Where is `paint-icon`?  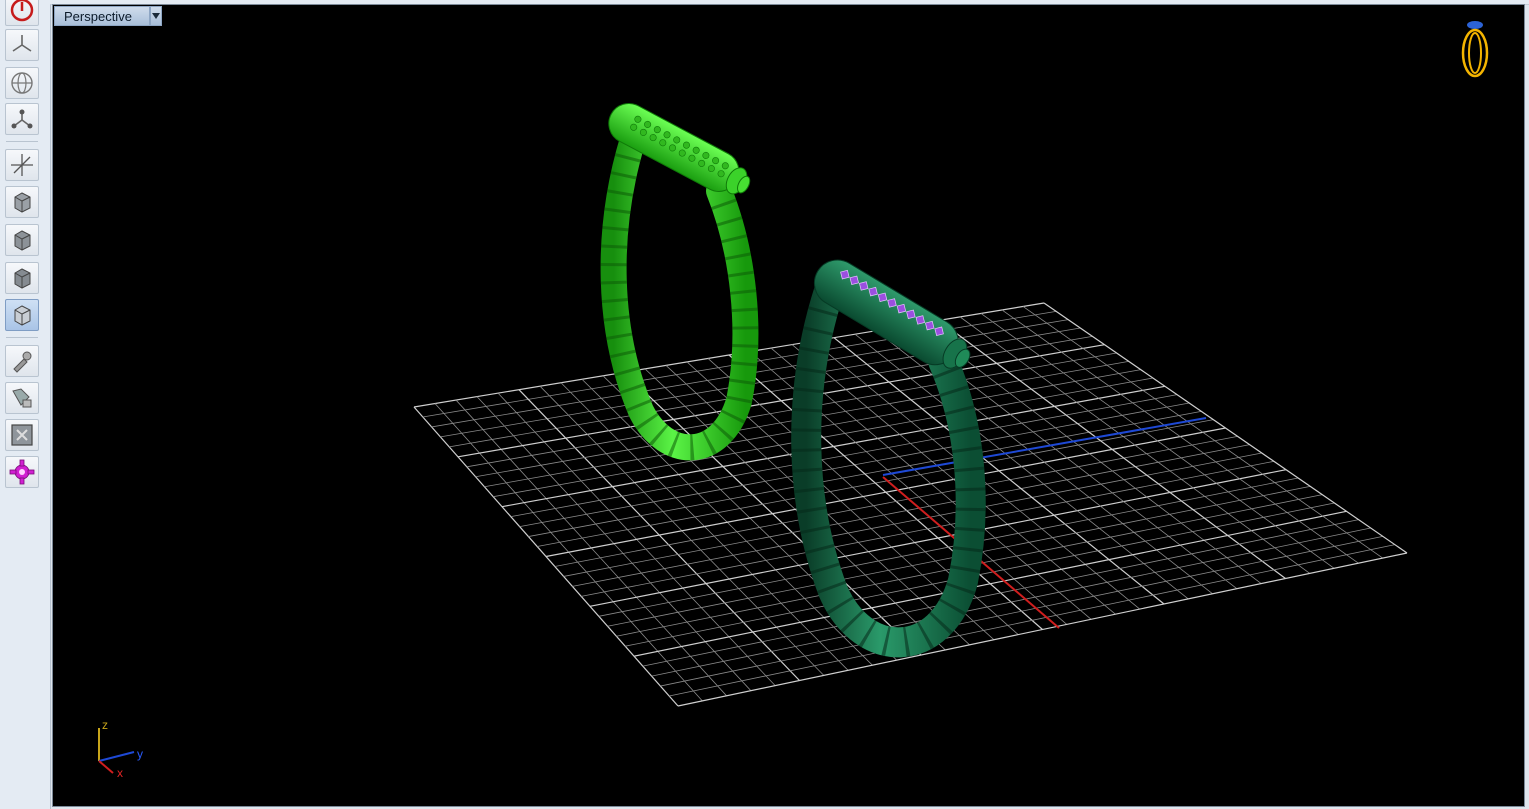
paint-icon is located at coordinates (22, 398).